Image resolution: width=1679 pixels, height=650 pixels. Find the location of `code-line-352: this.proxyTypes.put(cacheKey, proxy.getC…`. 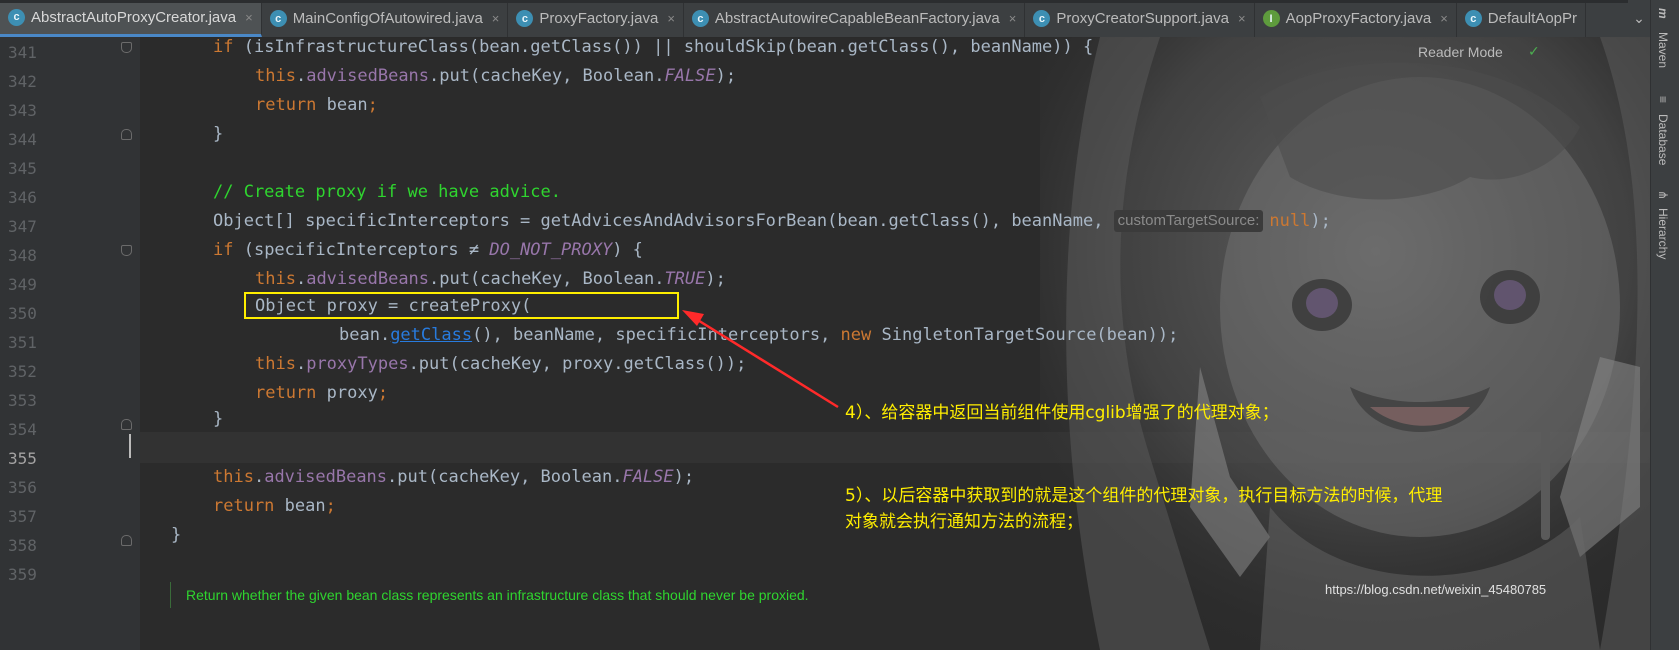

code-line-352: this.proxyTypes.put(cacheKey, proxy.getC… is located at coordinates (500, 364).